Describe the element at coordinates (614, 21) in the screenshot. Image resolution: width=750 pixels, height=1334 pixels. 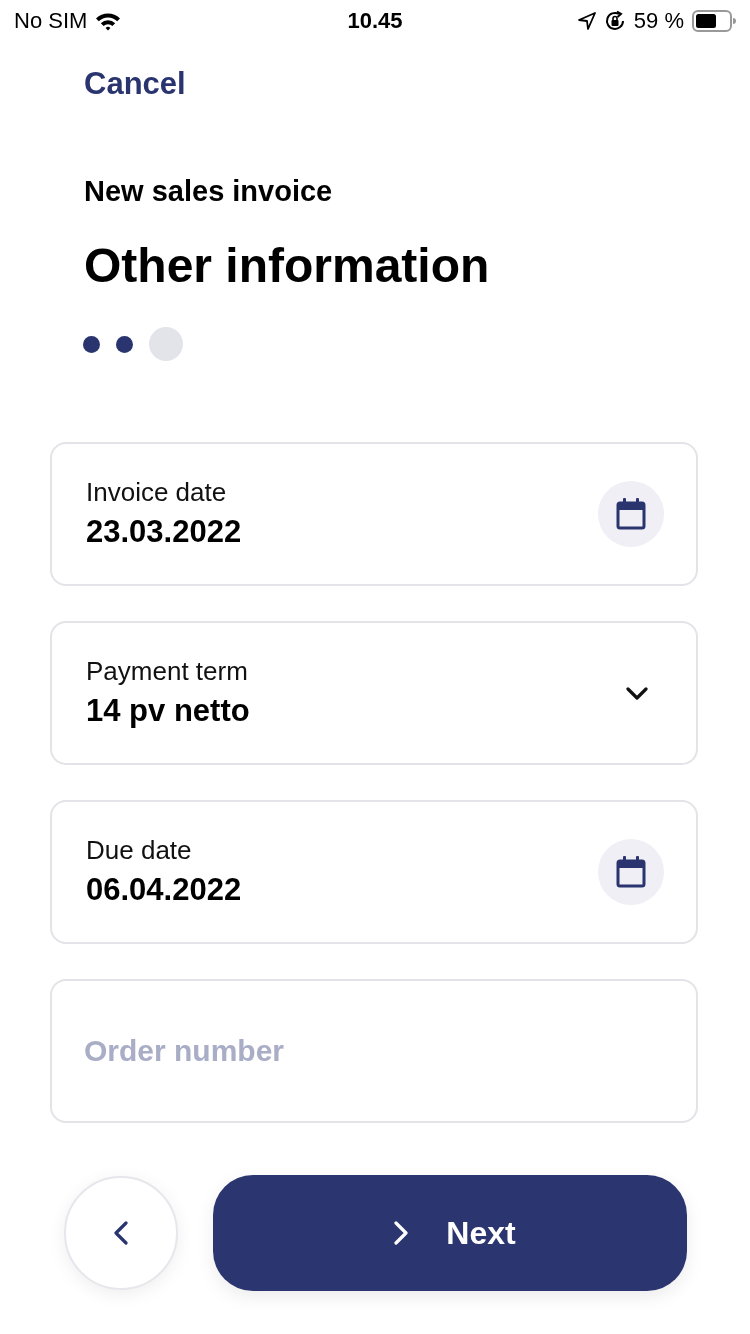
I see `rotation-lock-icon` at that location.